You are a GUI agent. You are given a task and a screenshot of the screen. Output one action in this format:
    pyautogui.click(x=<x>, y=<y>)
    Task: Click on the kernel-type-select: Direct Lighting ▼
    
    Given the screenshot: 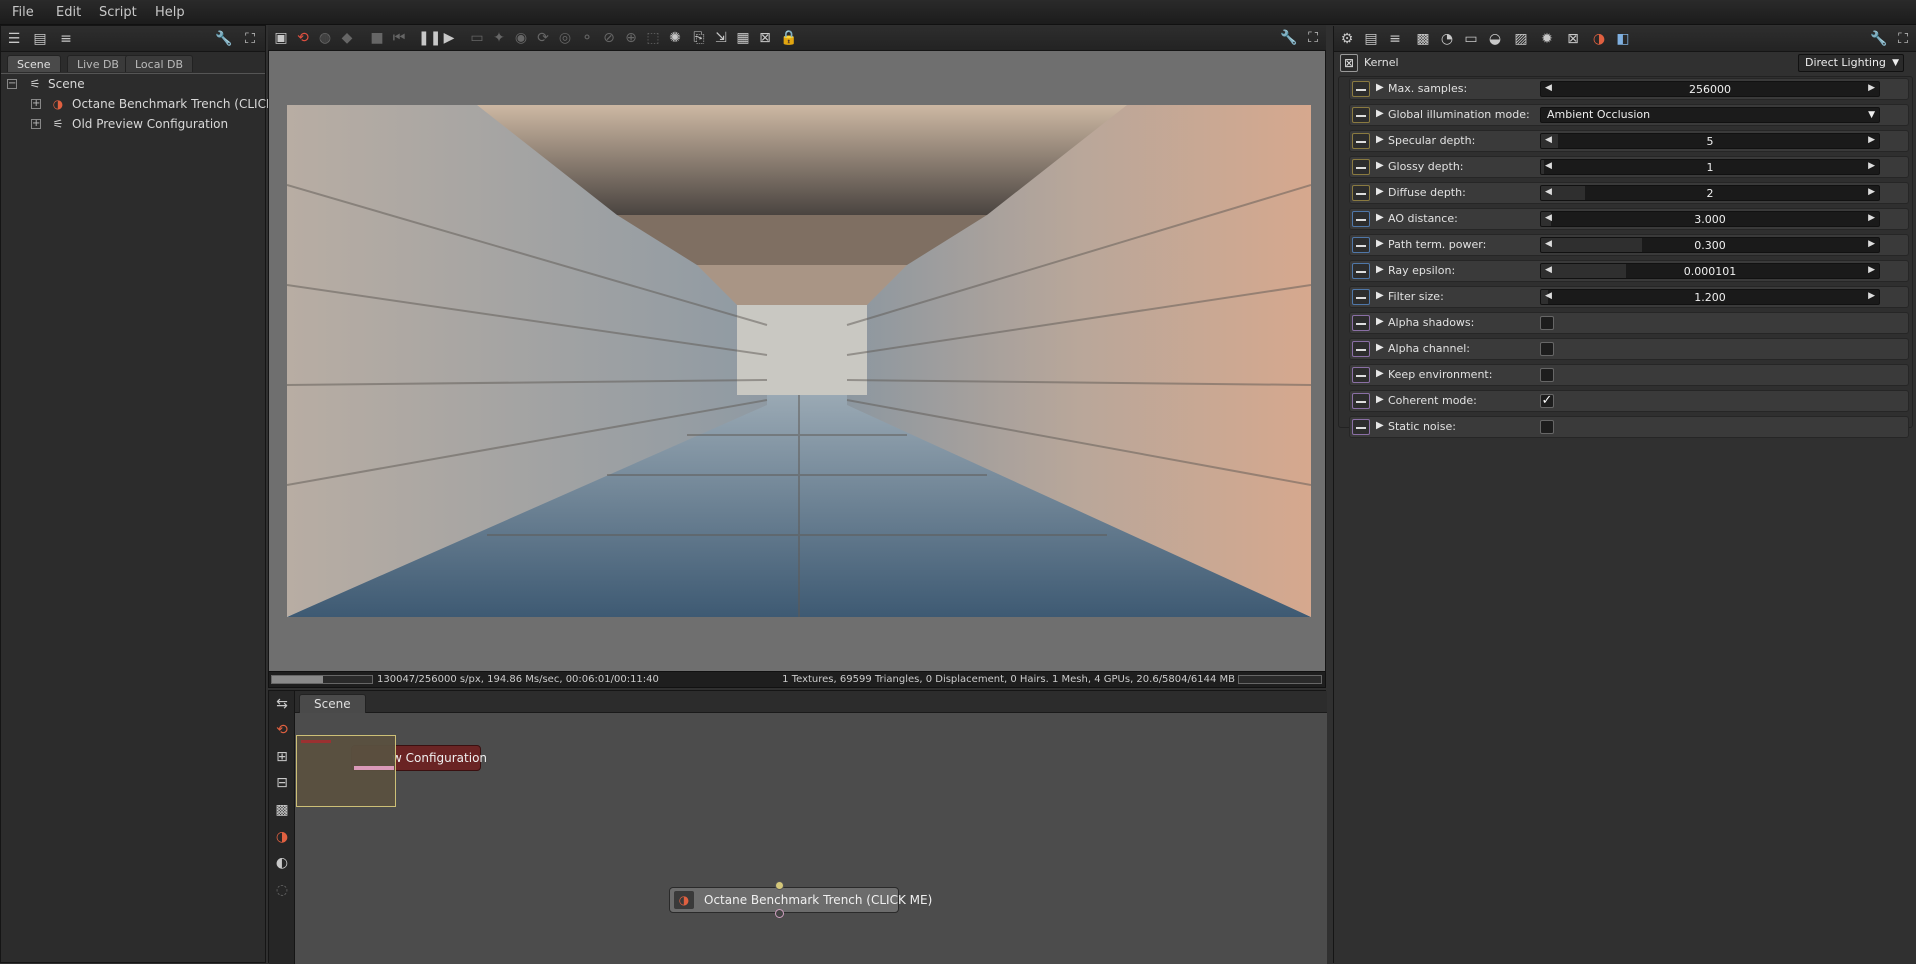 What is the action you would take?
    pyautogui.click(x=1851, y=63)
    